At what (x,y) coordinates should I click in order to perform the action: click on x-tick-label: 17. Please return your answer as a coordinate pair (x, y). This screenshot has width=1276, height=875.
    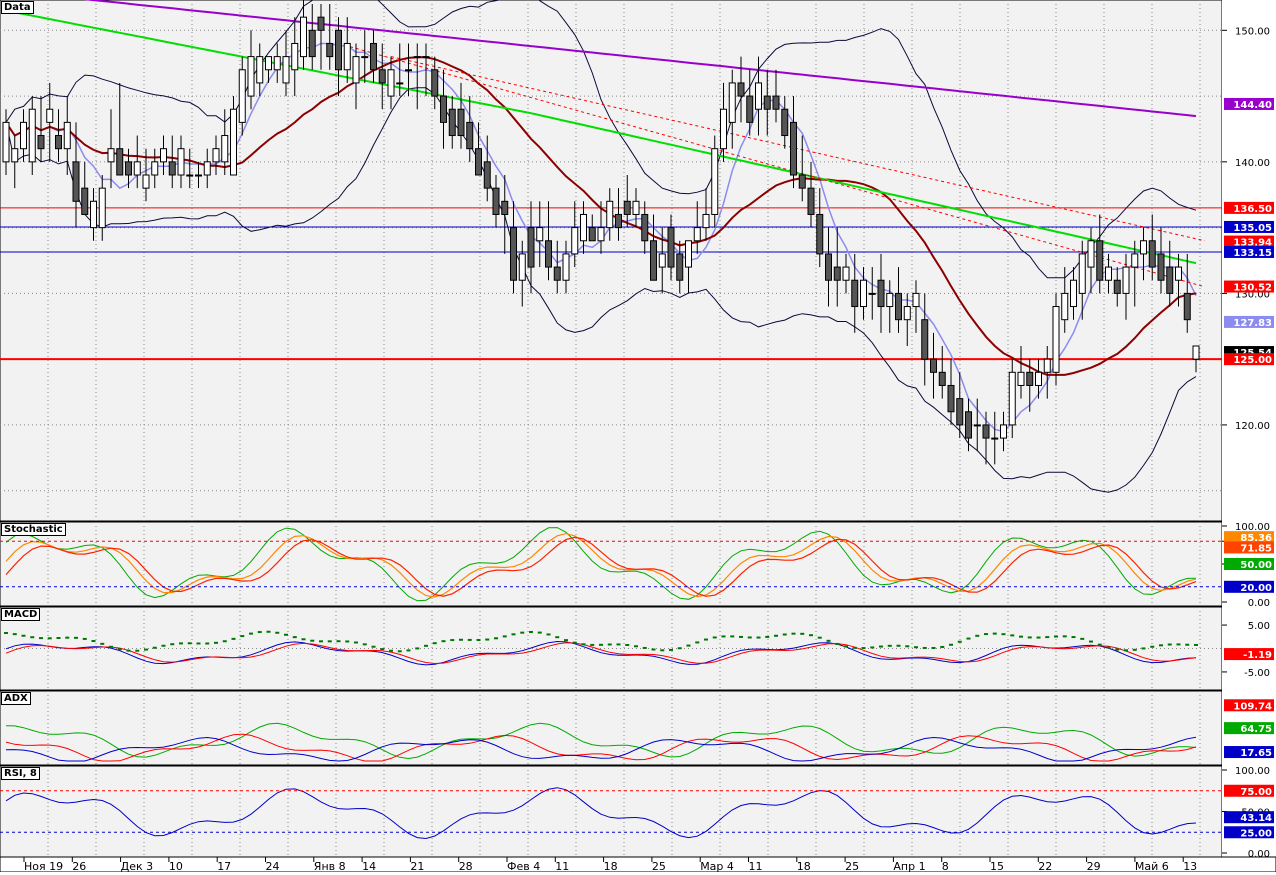
    Looking at the image, I should click on (224, 866).